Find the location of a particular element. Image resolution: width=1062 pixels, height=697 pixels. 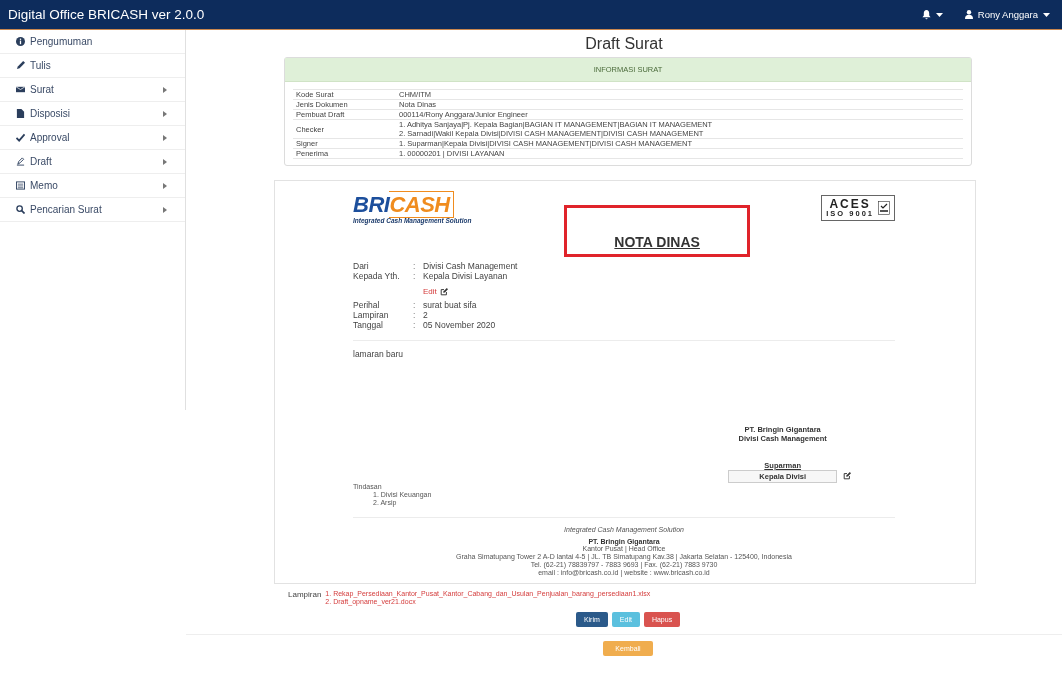

letter-body: lamaran baru is located at coordinates (379, 355).